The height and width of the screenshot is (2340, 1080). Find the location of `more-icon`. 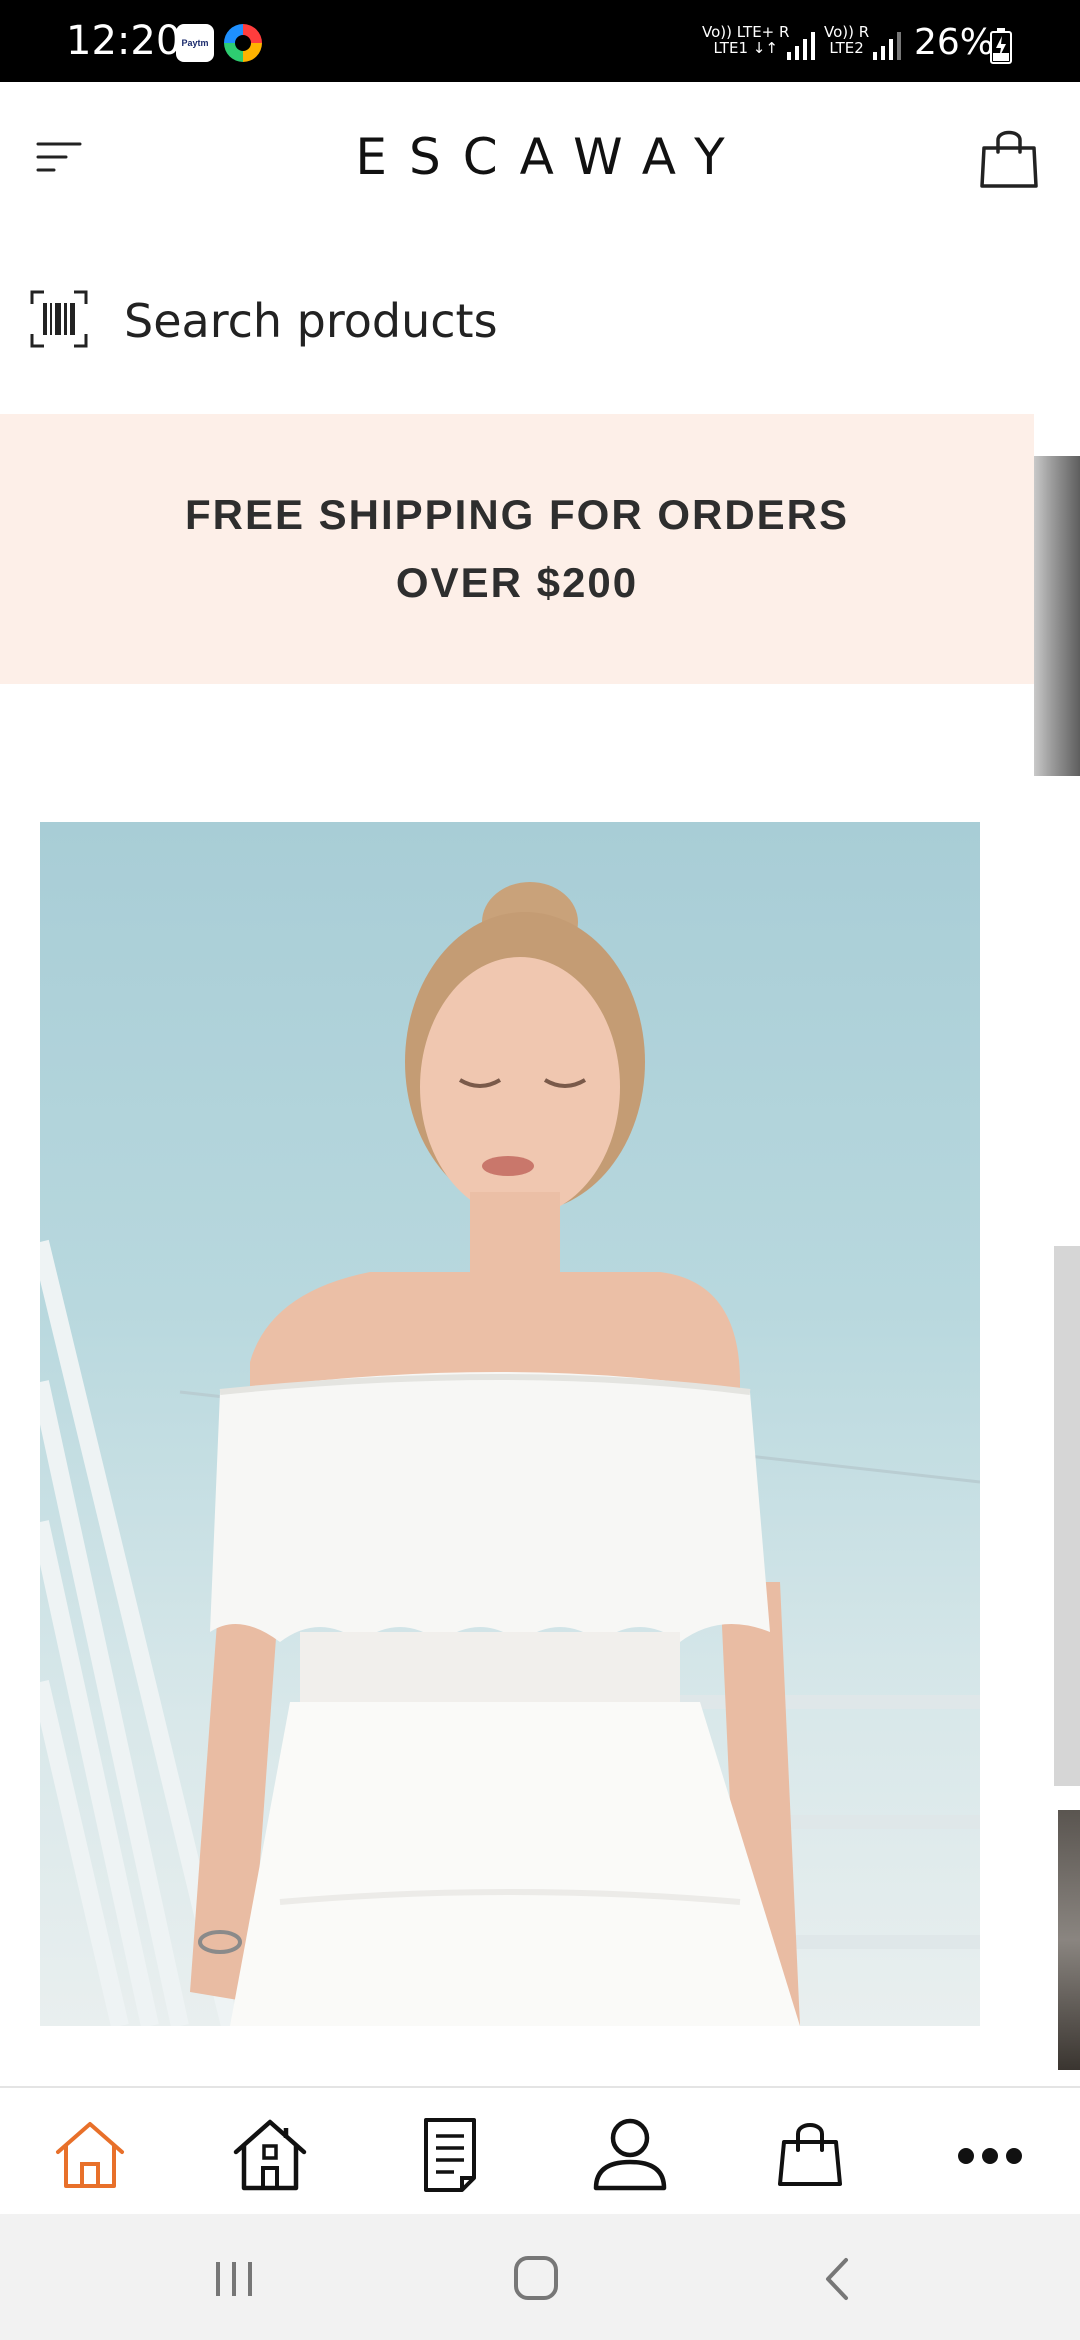

more-icon is located at coordinates (990, 2154).